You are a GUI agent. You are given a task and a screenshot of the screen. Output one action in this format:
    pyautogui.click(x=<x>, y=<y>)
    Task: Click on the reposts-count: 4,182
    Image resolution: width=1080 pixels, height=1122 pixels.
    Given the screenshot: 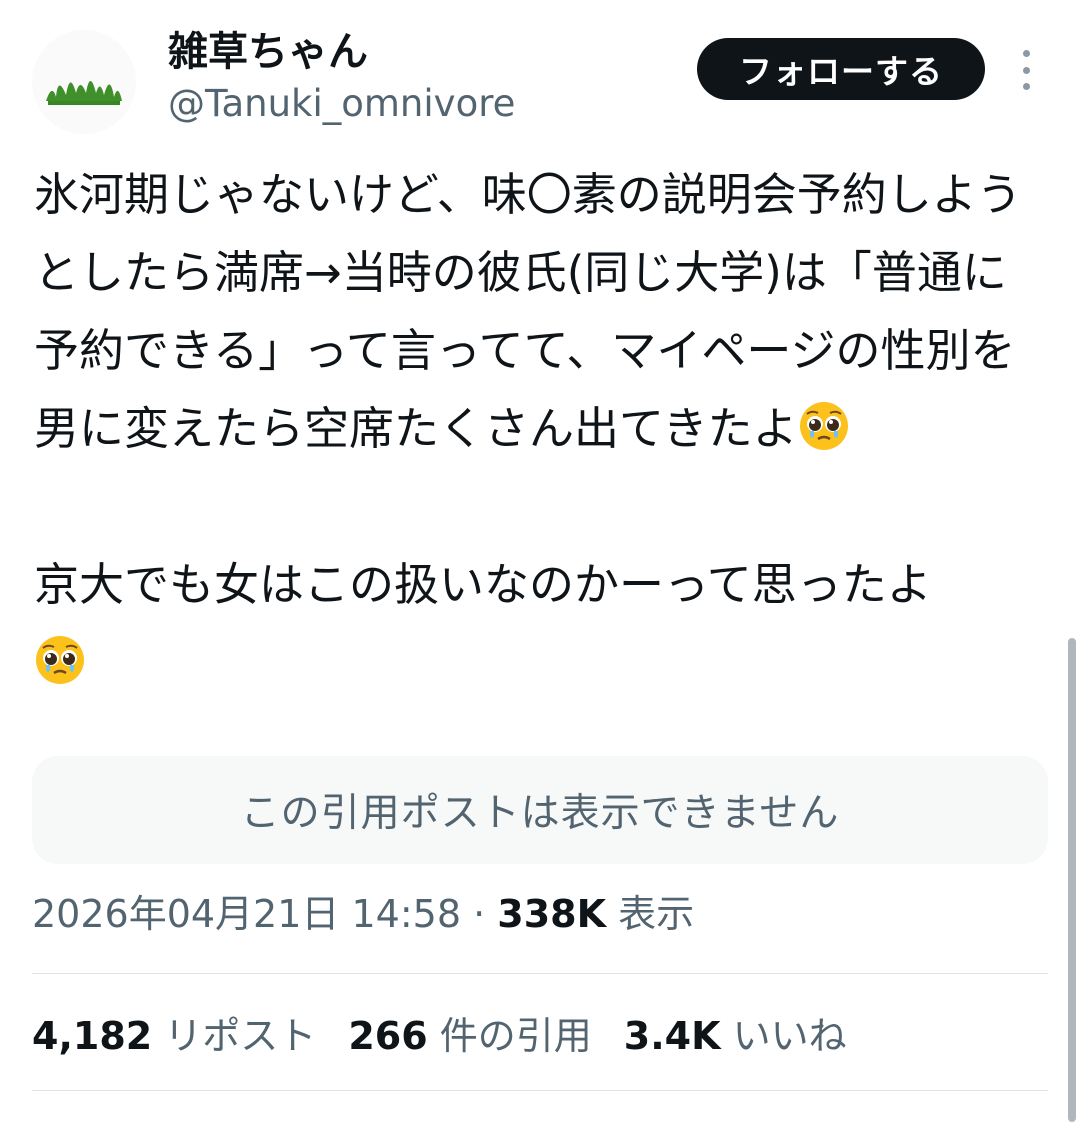 What is the action you would take?
    pyautogui.click(x=92, y=1036)
    